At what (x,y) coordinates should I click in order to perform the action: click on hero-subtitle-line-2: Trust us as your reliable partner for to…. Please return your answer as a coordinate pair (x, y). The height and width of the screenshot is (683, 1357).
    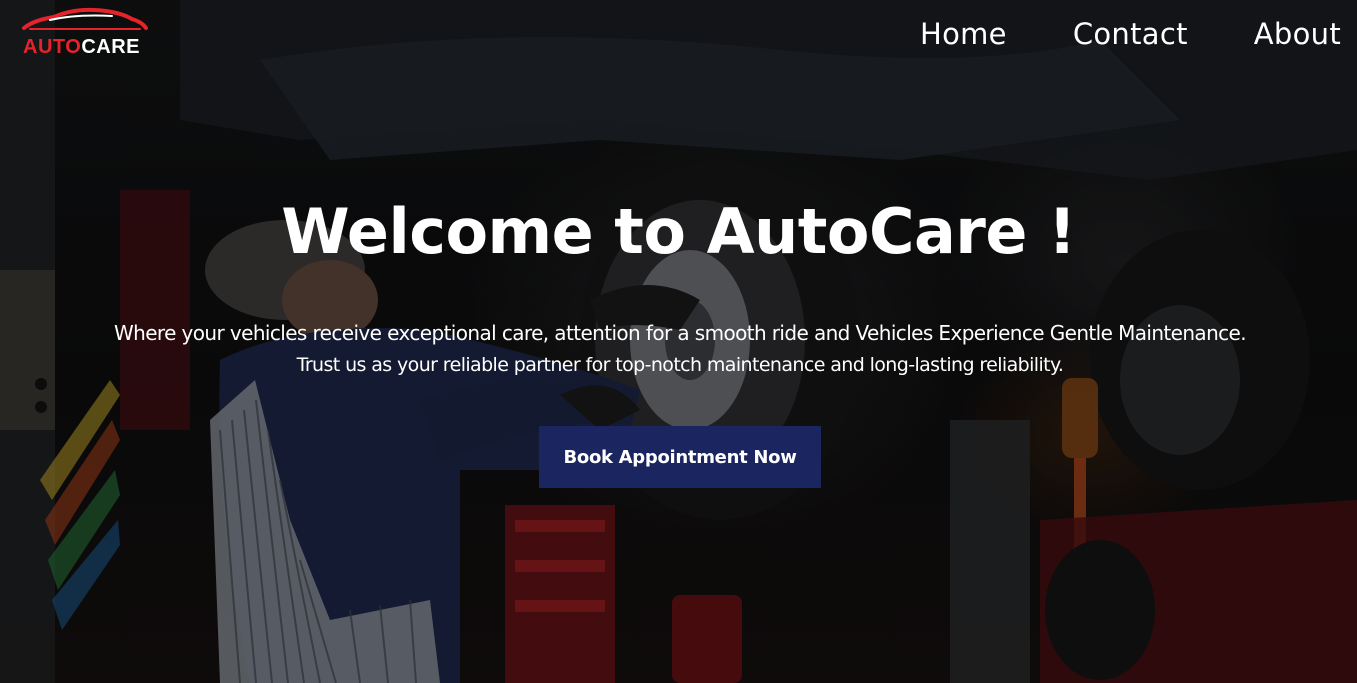
    Looking at the image, I should click on (680, 365).